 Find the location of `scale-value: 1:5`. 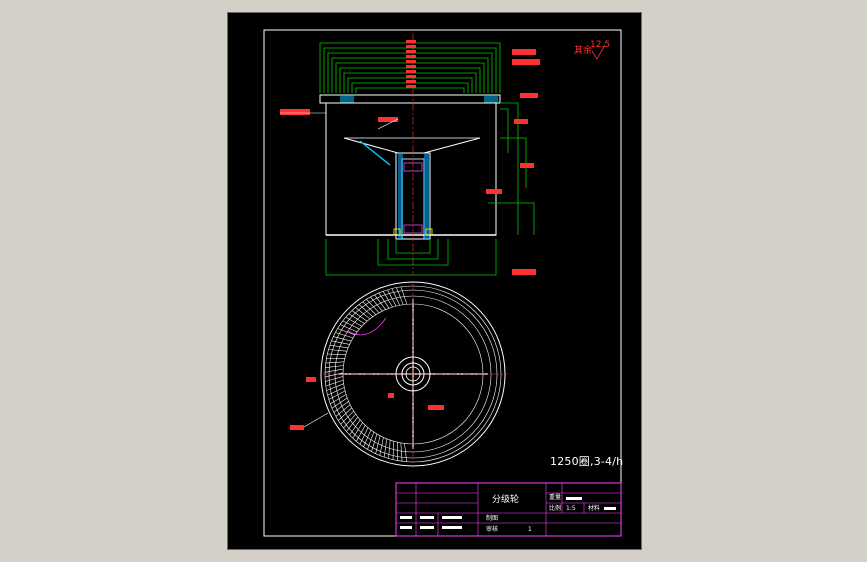

scale-value: 1:5 is located at coordinates (571, 508).